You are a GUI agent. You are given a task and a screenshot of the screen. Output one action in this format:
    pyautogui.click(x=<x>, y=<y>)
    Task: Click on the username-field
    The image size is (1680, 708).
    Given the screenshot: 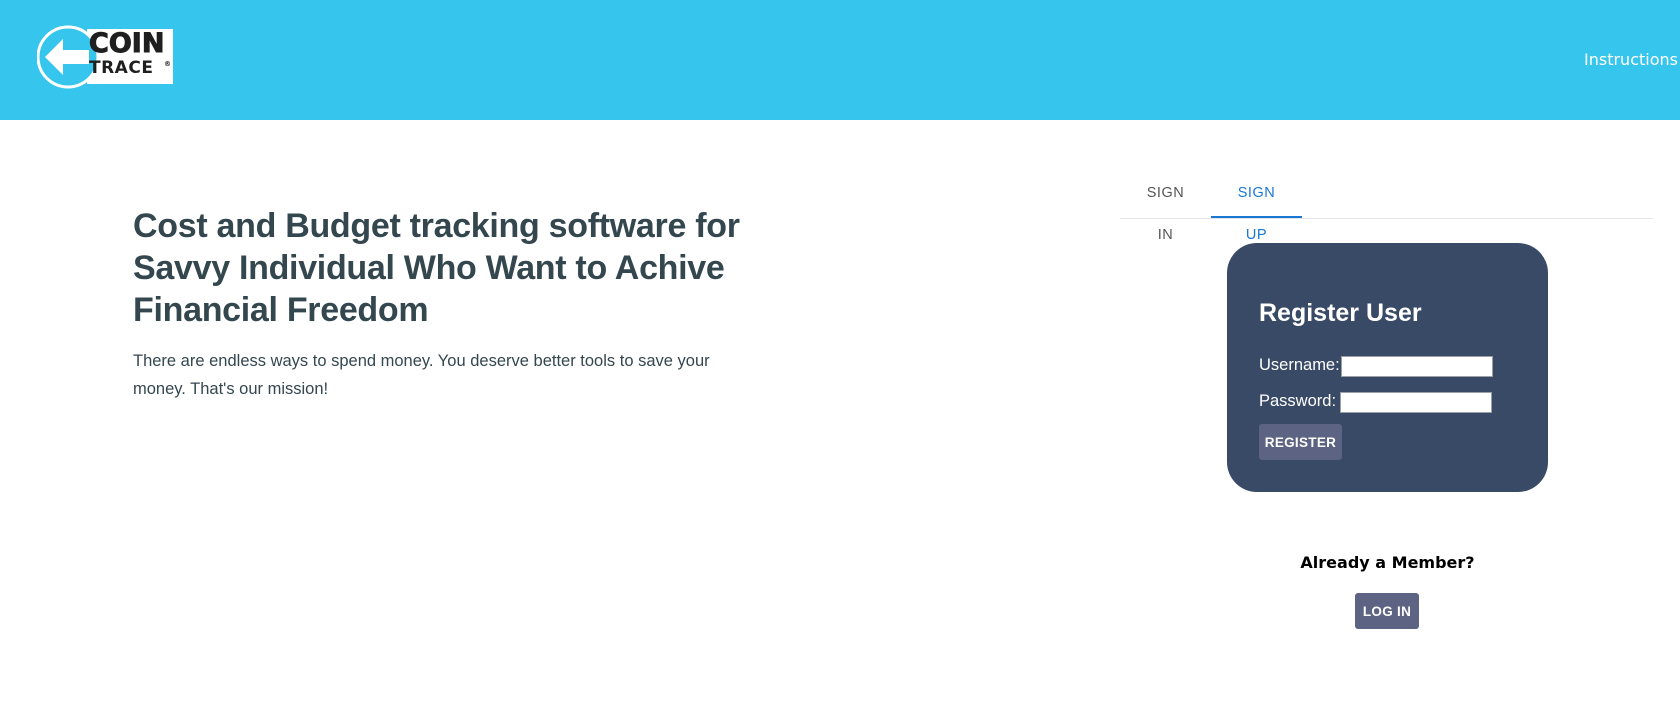 What is the action you would take?
    pyautogui.click(x=1417, y=366)
    